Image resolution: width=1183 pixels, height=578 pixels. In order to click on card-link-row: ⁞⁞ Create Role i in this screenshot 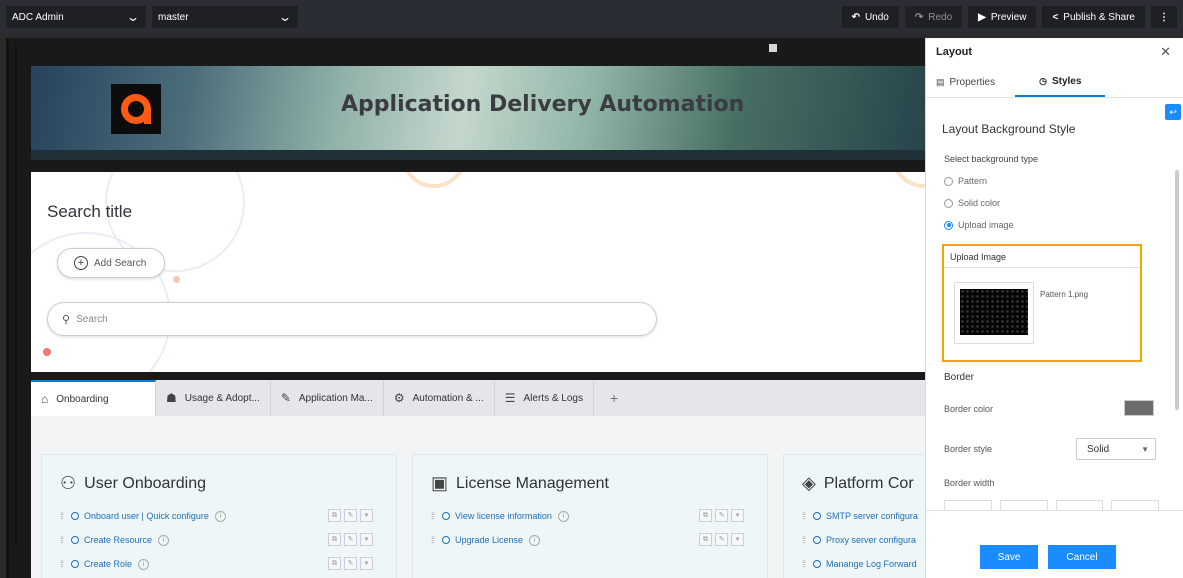, I will do `click(105, 564)`.